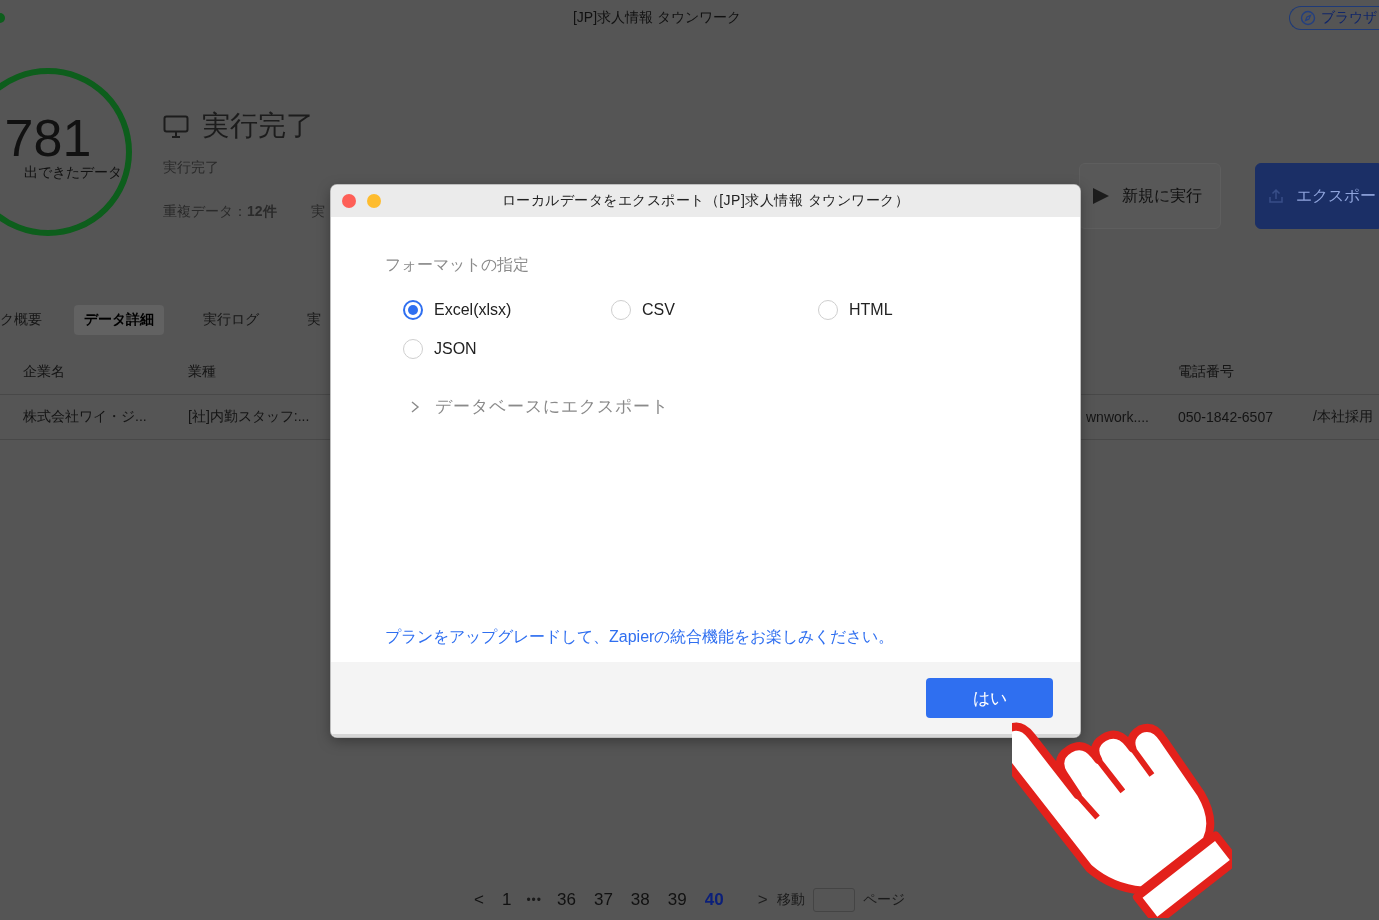 Image resolution: width=1379 pixels, height=920 pixels. What do you see at coordinates (26, 320) in the screenshot?
I see `tab: ク概要` at bounding box center [26, 320].